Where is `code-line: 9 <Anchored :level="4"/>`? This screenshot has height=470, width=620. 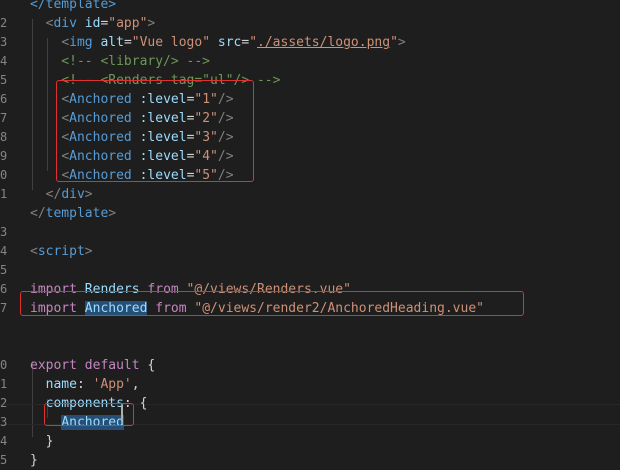
code-line: 9 <Anchored :level="4"/> is located at coordinates (310, 156).